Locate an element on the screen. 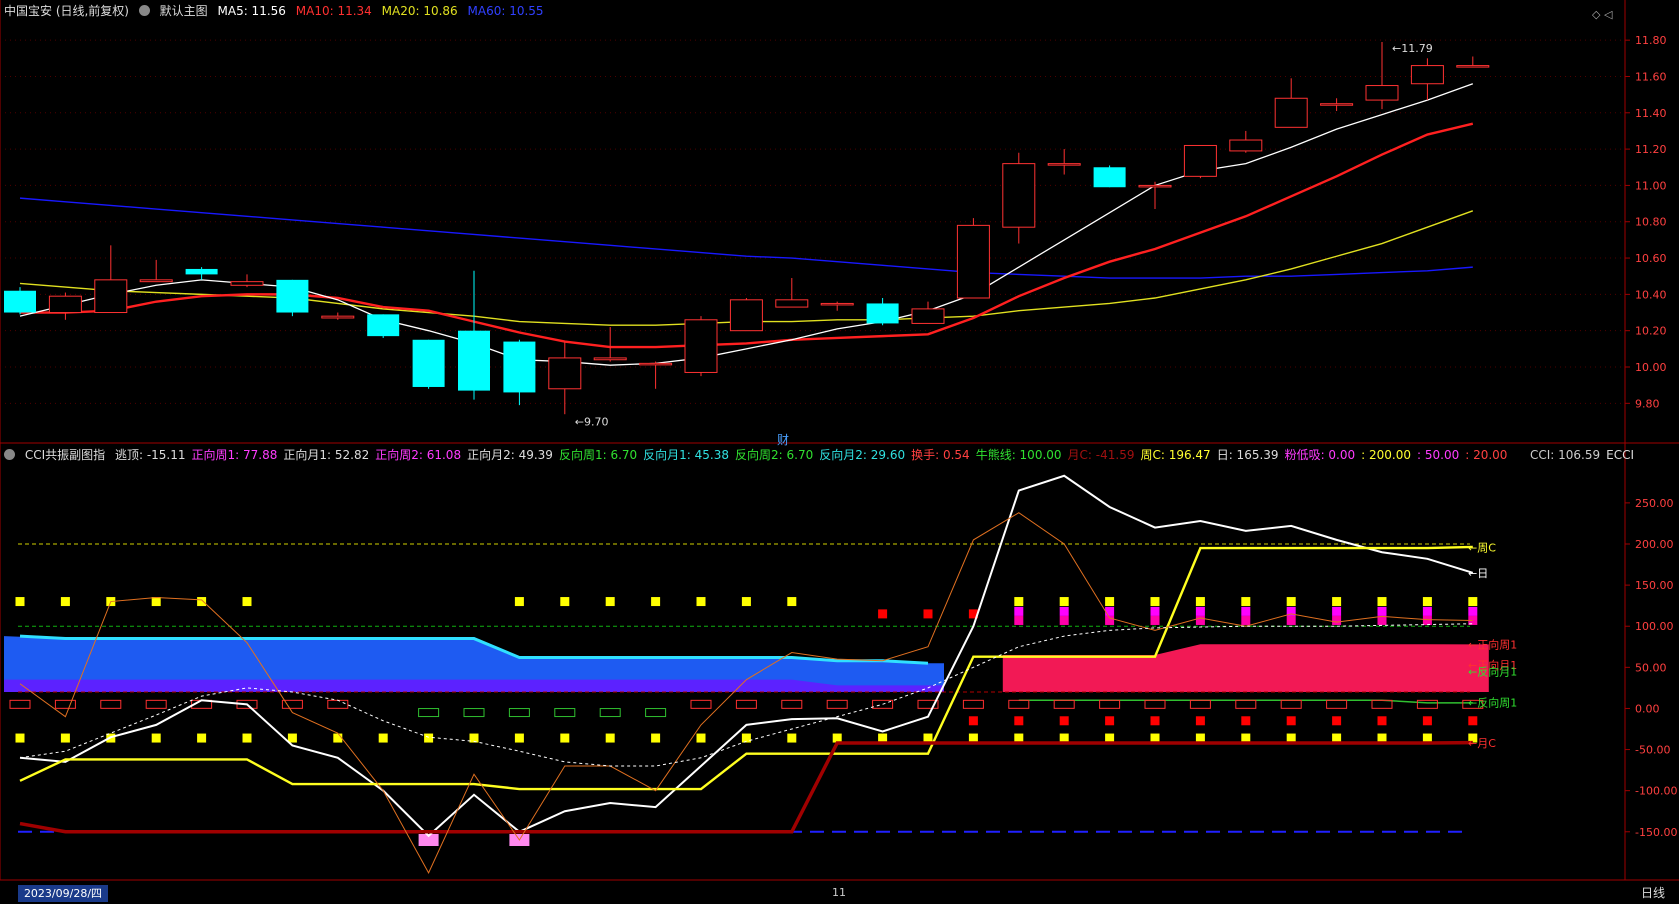 The image size is (1679, 904). finance-marker: 财 is located at coordinates (783, 439).